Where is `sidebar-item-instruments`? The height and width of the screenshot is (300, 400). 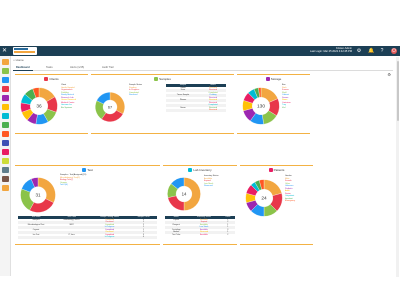 sidebar-item-instruments is located at coordinates (5, 134).